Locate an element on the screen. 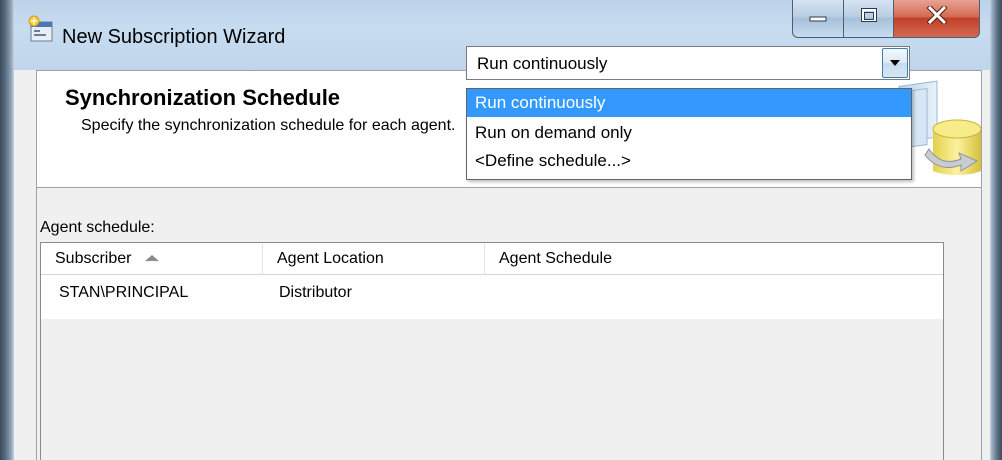 The image size is (1002, 460). window-controls is located at coordinates (886, 19).